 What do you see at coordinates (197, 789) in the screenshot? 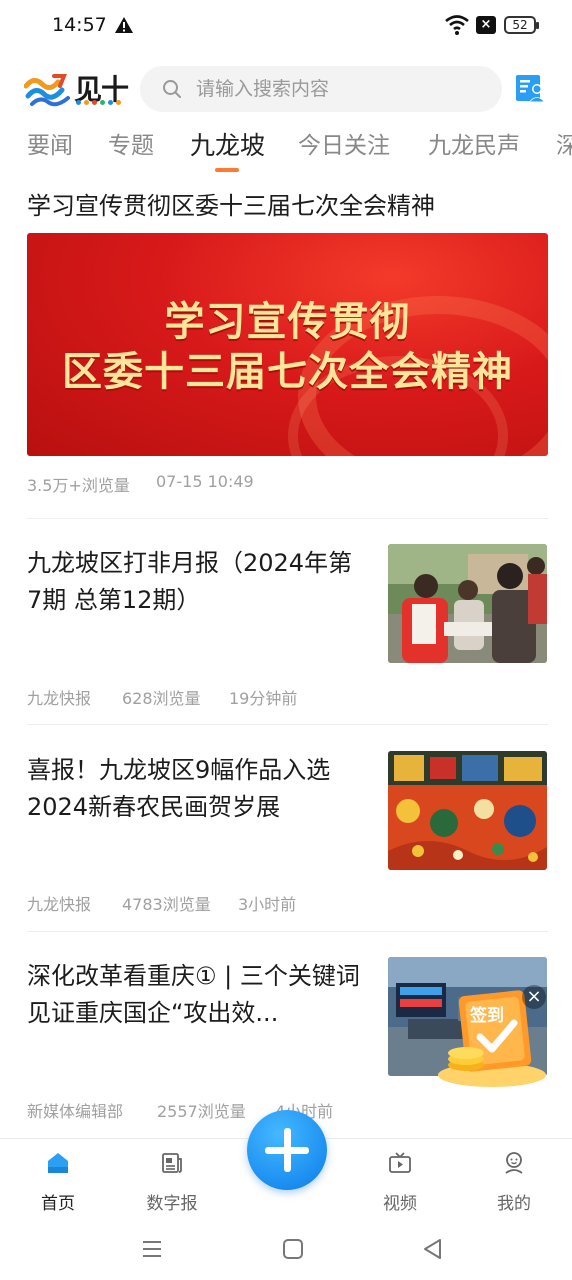
I see `article-title: 喜报！九龙坡区9幅作品入选2024新春农民画贺岁展` at bounding box center [197, 789].